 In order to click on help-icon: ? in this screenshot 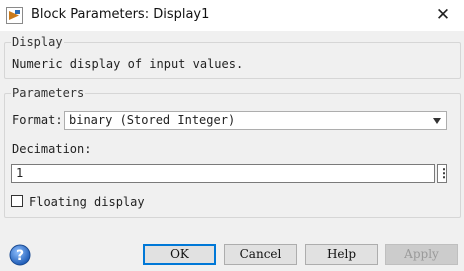, I will do `click(20, 255)`.